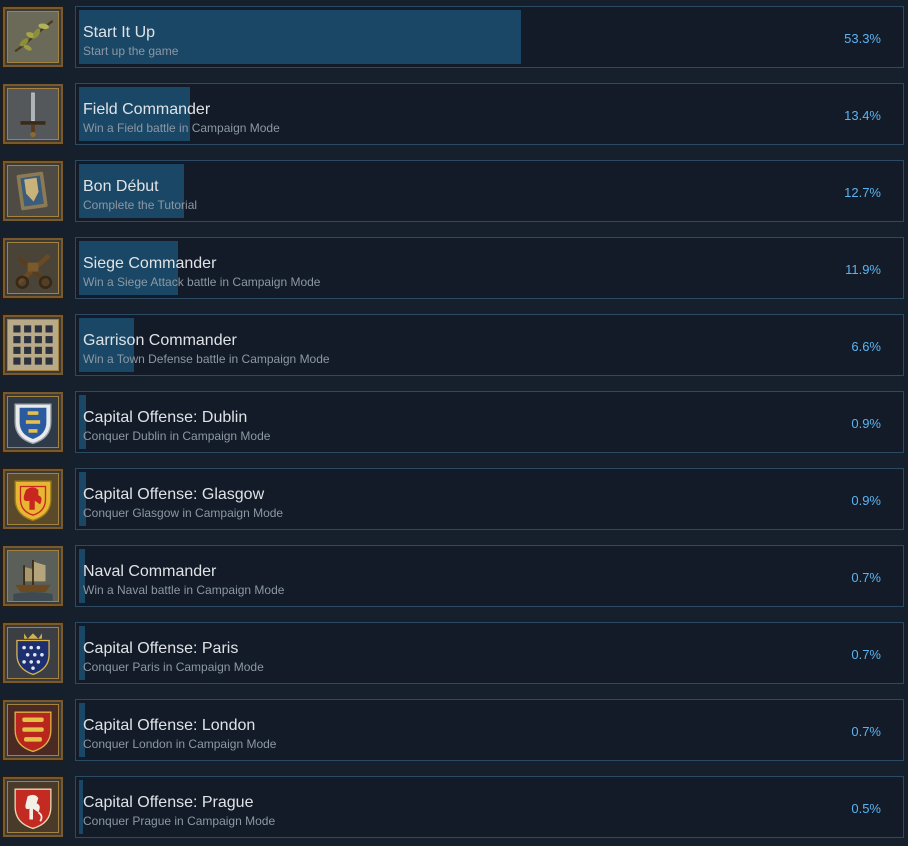 The image size is (908, 846). What do you see at coordinates (173, 667) in the screenshot?
I see `achievement-description: Conquer Paris in Campaign Mode` at bounding box center [173, 667].